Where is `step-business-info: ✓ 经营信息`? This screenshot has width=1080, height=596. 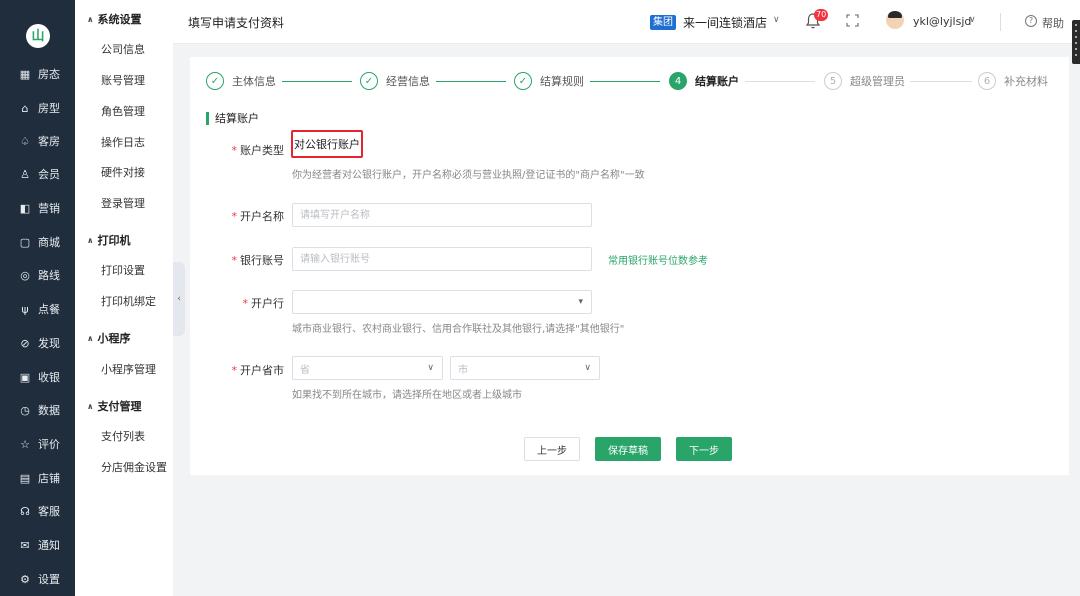
step-business-info: ✓ 经营信息 is located at coordinates (395, 81).